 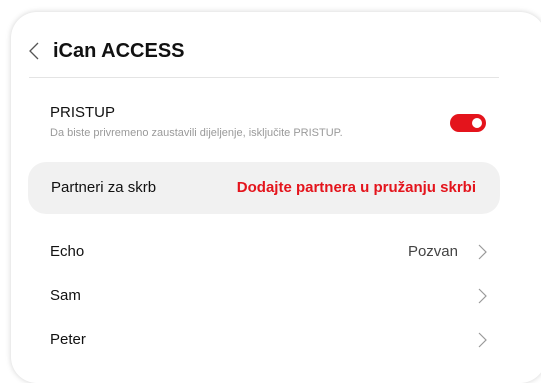 I want to click on access-toggle, so click(x=468, y=123).